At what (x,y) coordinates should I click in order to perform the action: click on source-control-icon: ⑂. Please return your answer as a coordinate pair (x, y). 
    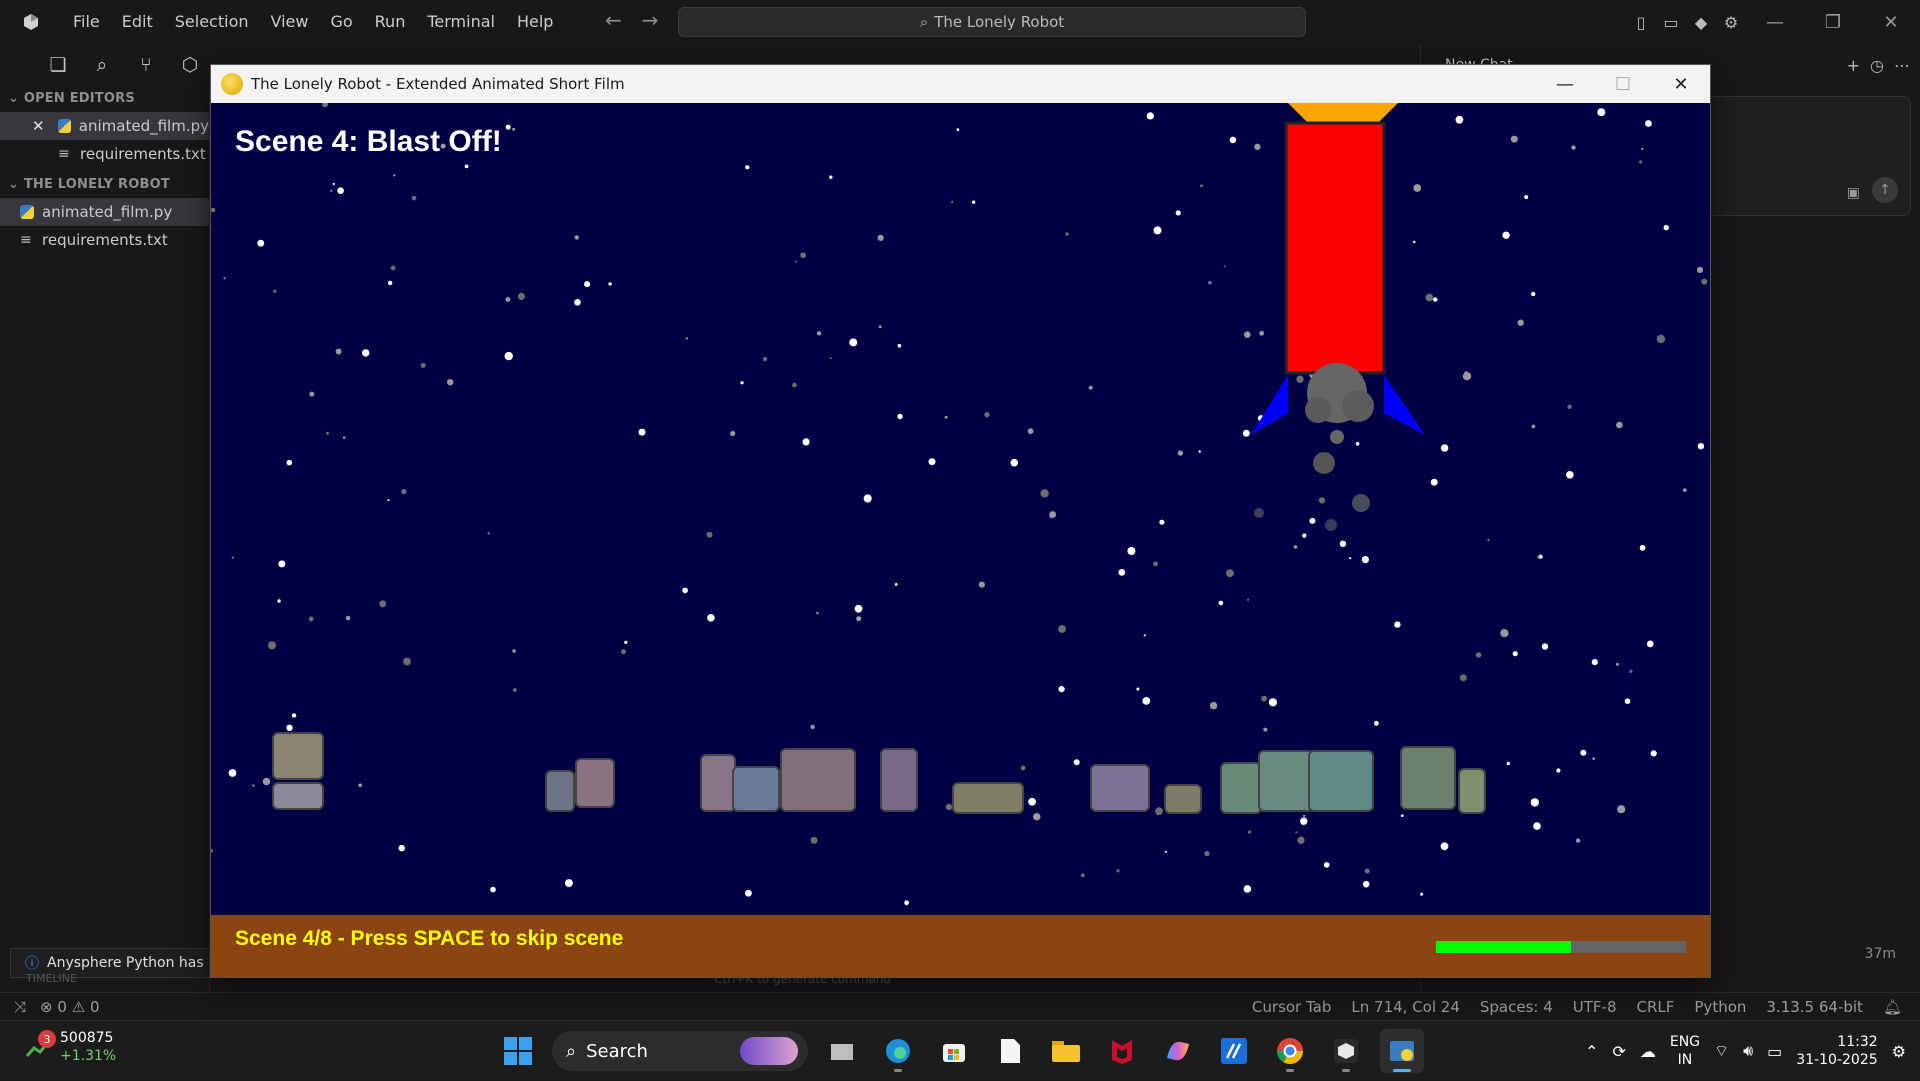
    Looking at the image, I should click on (146, 65).